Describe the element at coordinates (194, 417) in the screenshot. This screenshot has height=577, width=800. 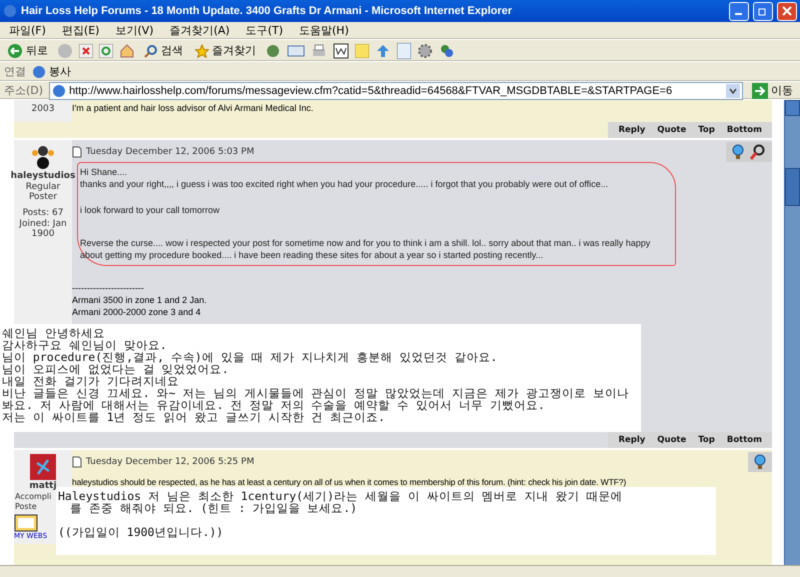
I see `note-line: 저는 이 싸이트를 1년 정도 읽어 왔고 글쓰기 시작한 건 최근이죠.` at that location.